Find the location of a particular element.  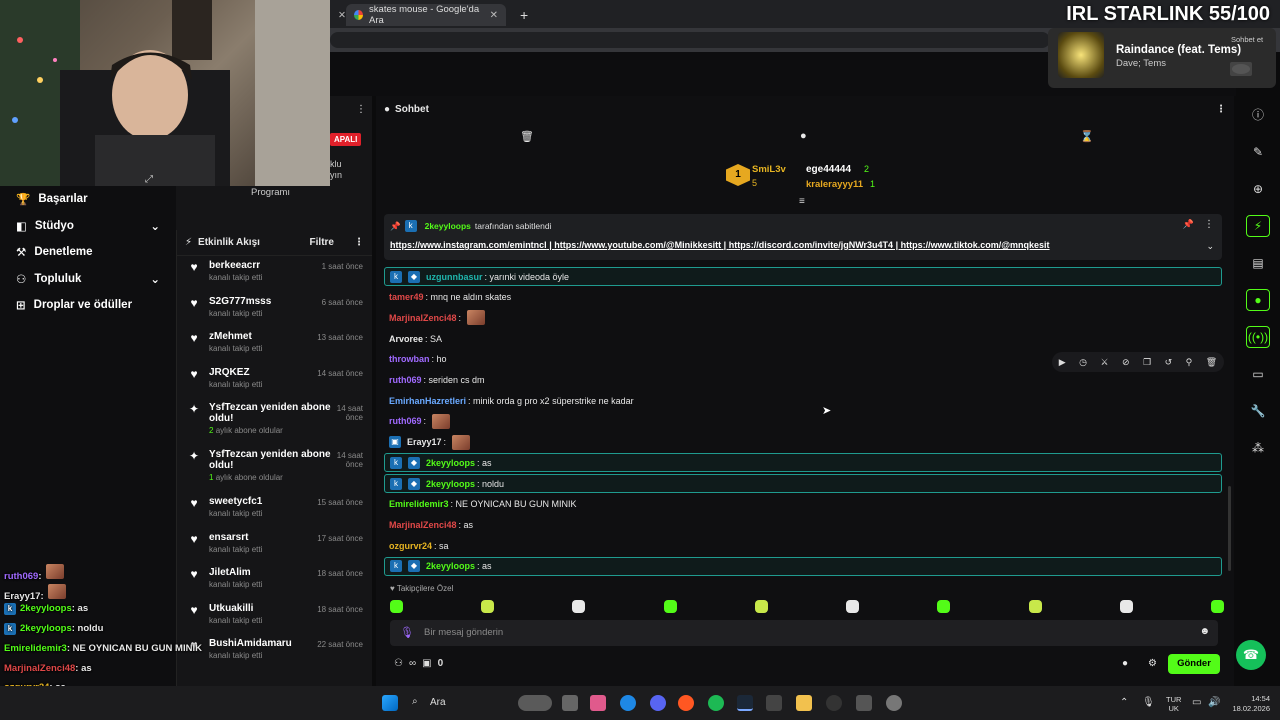

filter-button: Filtre is located at coordinates (322, 242).